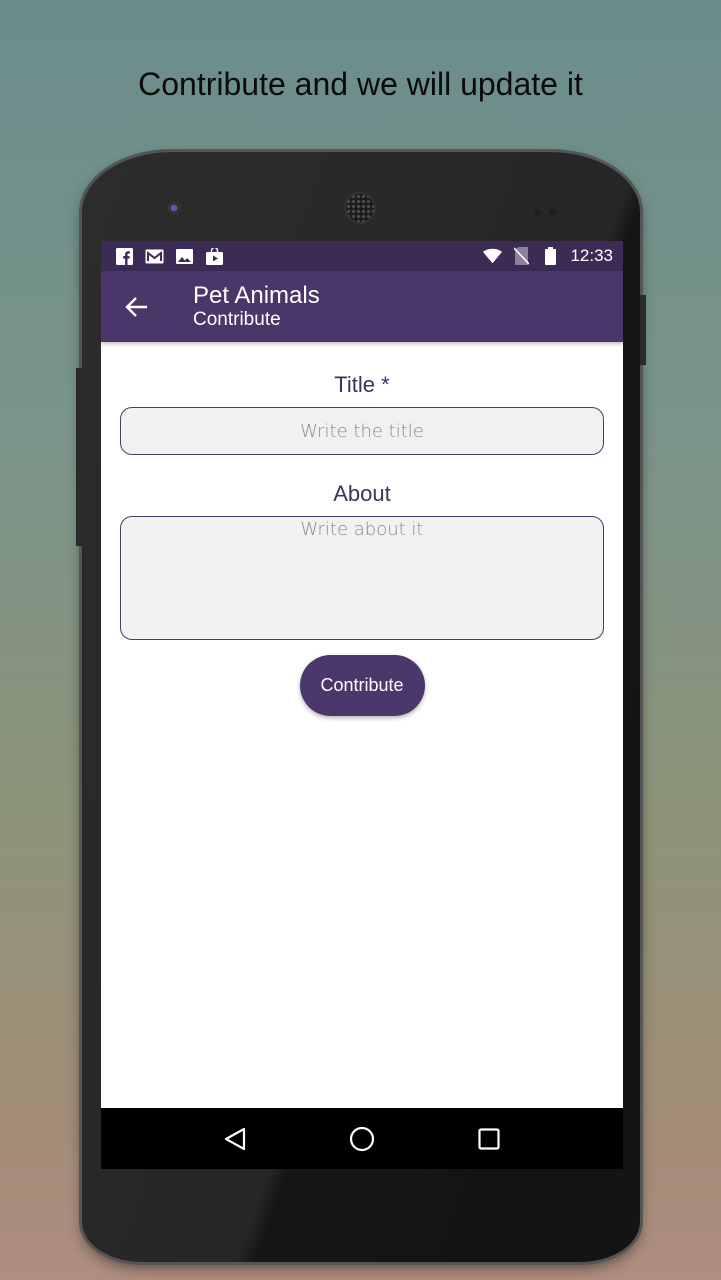 Image resolution: width=721 pixels, height=1280 pixels. I want to click on app-bar: Pet Animals Contribute, so click(362, 306).